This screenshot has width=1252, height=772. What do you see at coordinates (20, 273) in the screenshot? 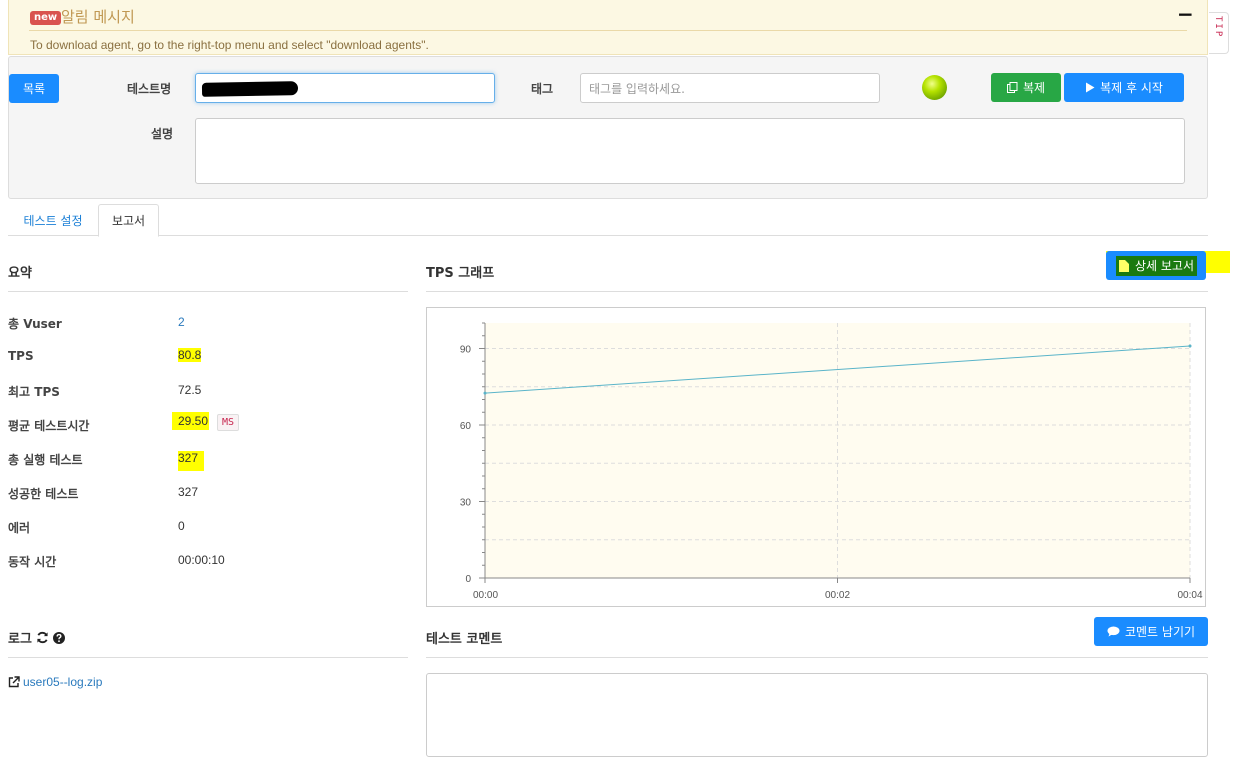
I see `summary-title: 요약` at bounding box center [20, 273].